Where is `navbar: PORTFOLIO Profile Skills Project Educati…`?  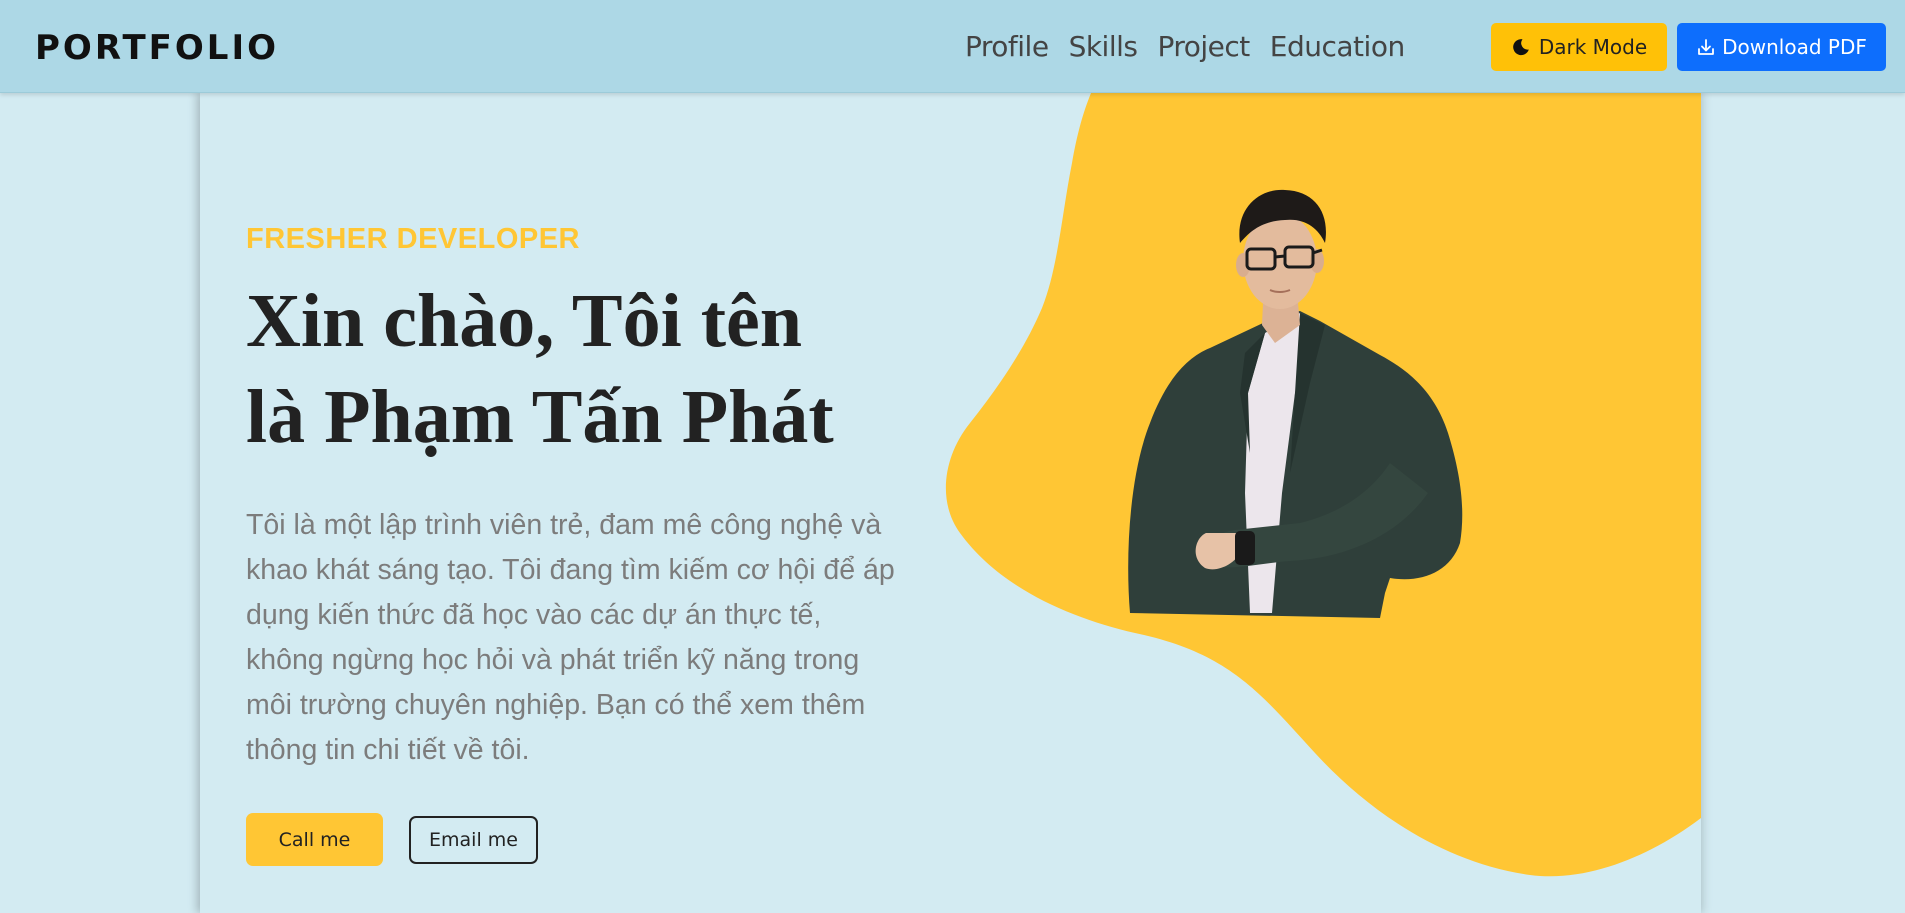 navbar: PORTFOLIO Profile Skills Project Educati… is located at coordinates (952, 46).